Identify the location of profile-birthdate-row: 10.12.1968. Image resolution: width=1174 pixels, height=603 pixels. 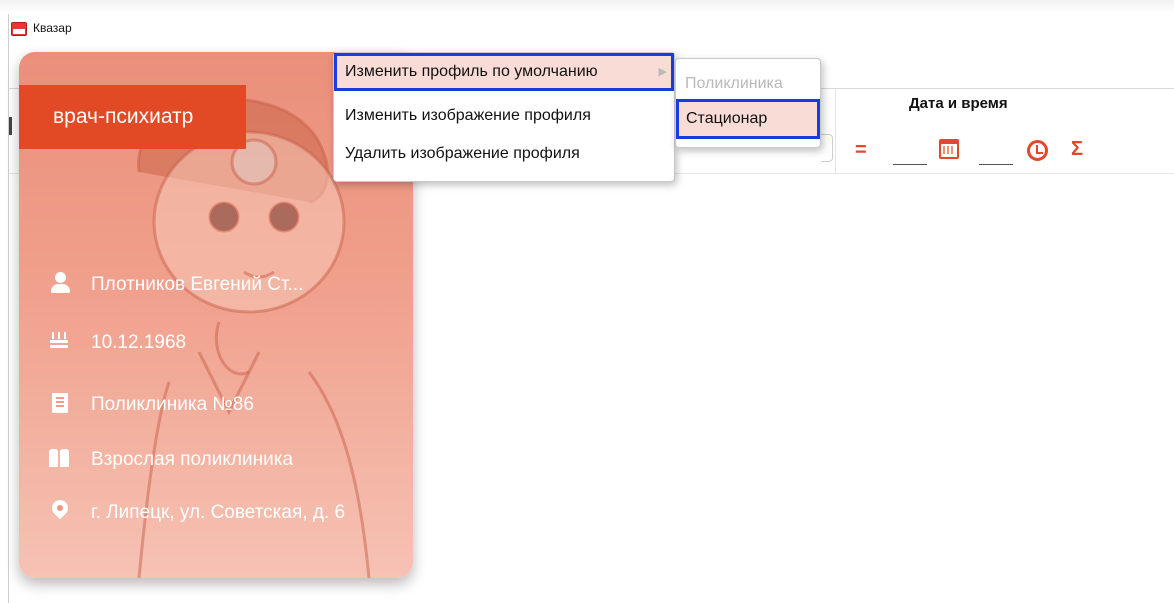
(117, 343).